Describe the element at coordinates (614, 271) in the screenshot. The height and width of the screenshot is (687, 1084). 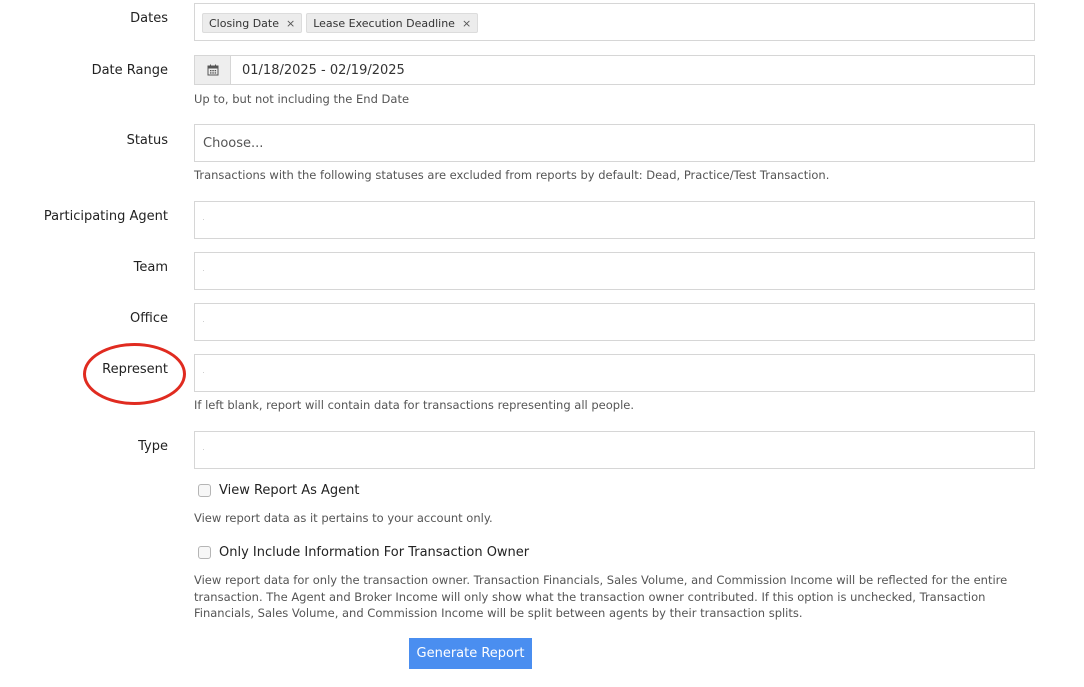
I see `team-select` at that location.